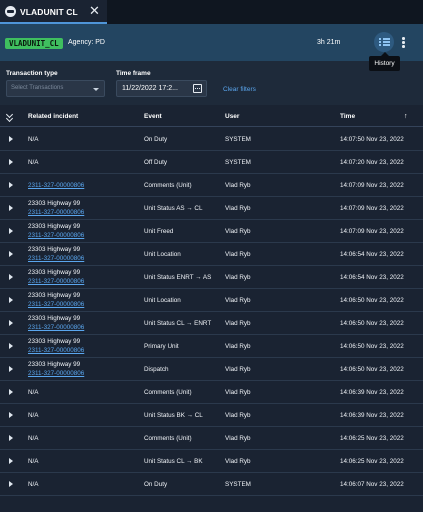  I want to click on chevron-down-icon, so click(9, 118).